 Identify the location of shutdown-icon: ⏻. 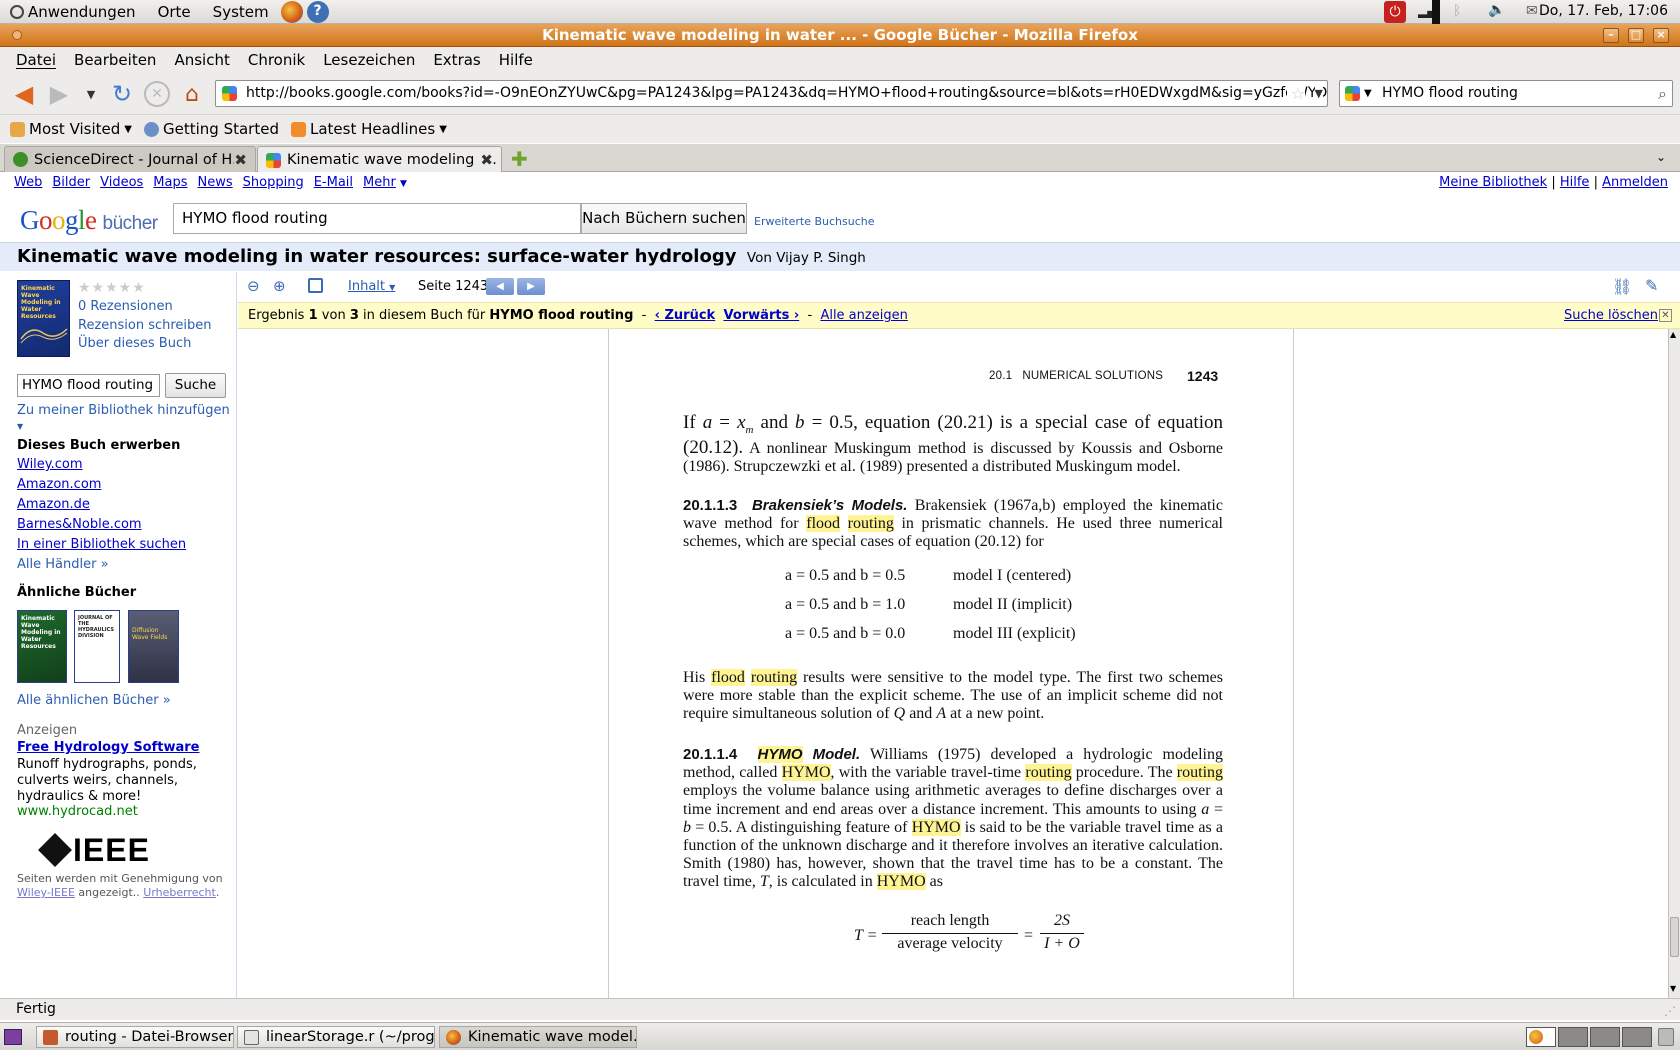
(1395, 12).